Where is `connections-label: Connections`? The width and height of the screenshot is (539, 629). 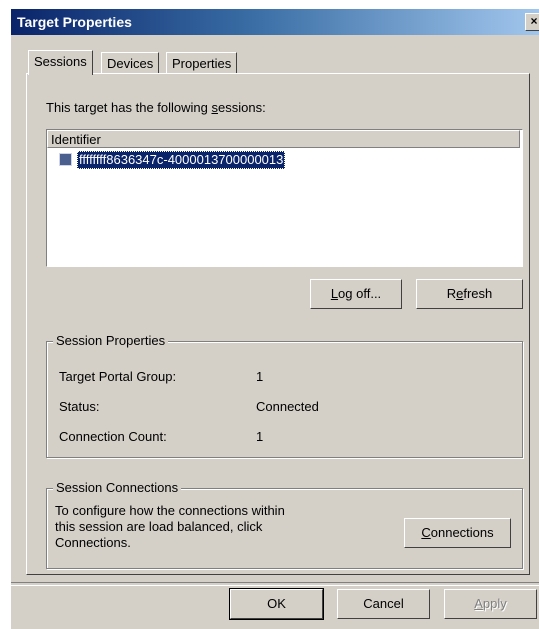 connections-label: Connections is located at coordinates (457, 532).